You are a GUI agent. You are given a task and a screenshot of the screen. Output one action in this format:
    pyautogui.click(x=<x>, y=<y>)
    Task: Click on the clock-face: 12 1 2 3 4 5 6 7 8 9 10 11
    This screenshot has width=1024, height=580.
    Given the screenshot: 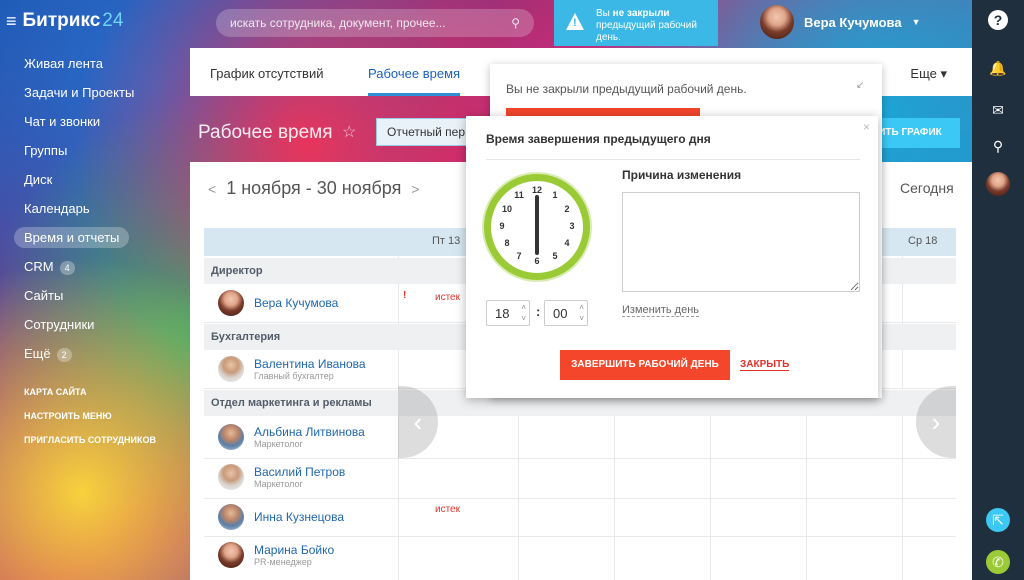 What is the action you would take?
    pyautogui.click(x=537, y=227)
    